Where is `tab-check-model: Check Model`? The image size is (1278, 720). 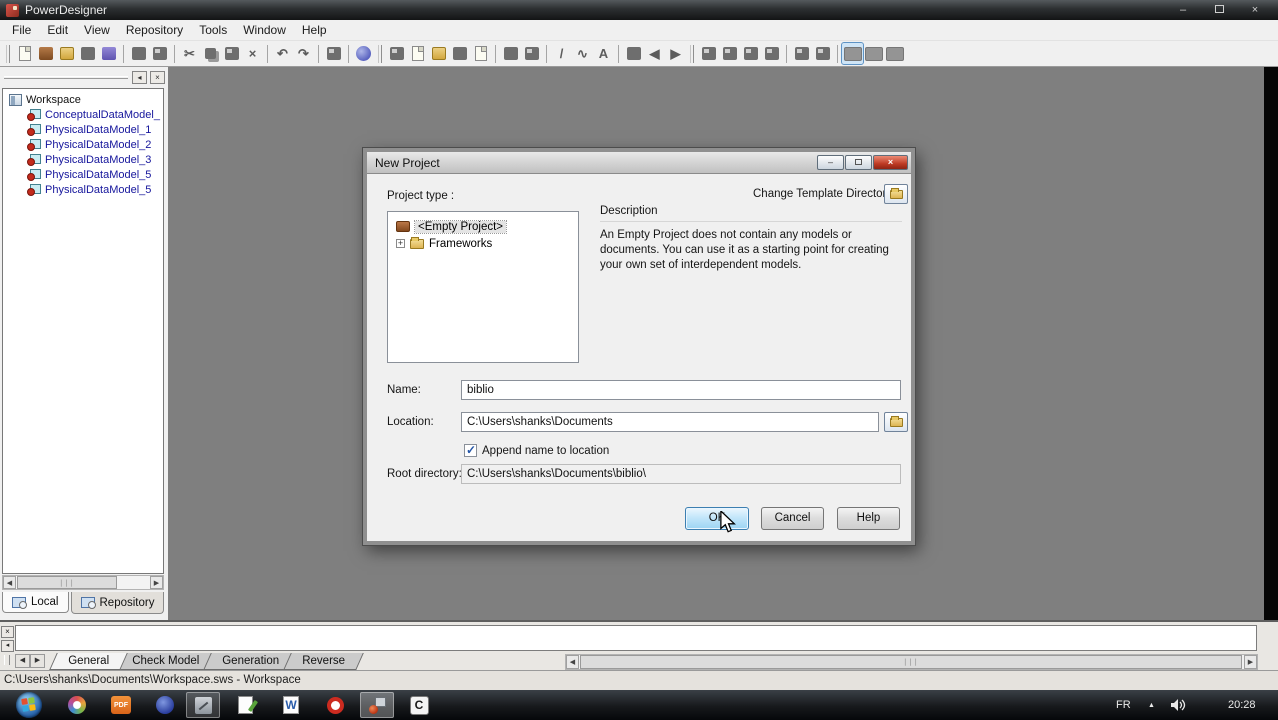
tab-check-model: Check Model is located at coordinates (165, 661).